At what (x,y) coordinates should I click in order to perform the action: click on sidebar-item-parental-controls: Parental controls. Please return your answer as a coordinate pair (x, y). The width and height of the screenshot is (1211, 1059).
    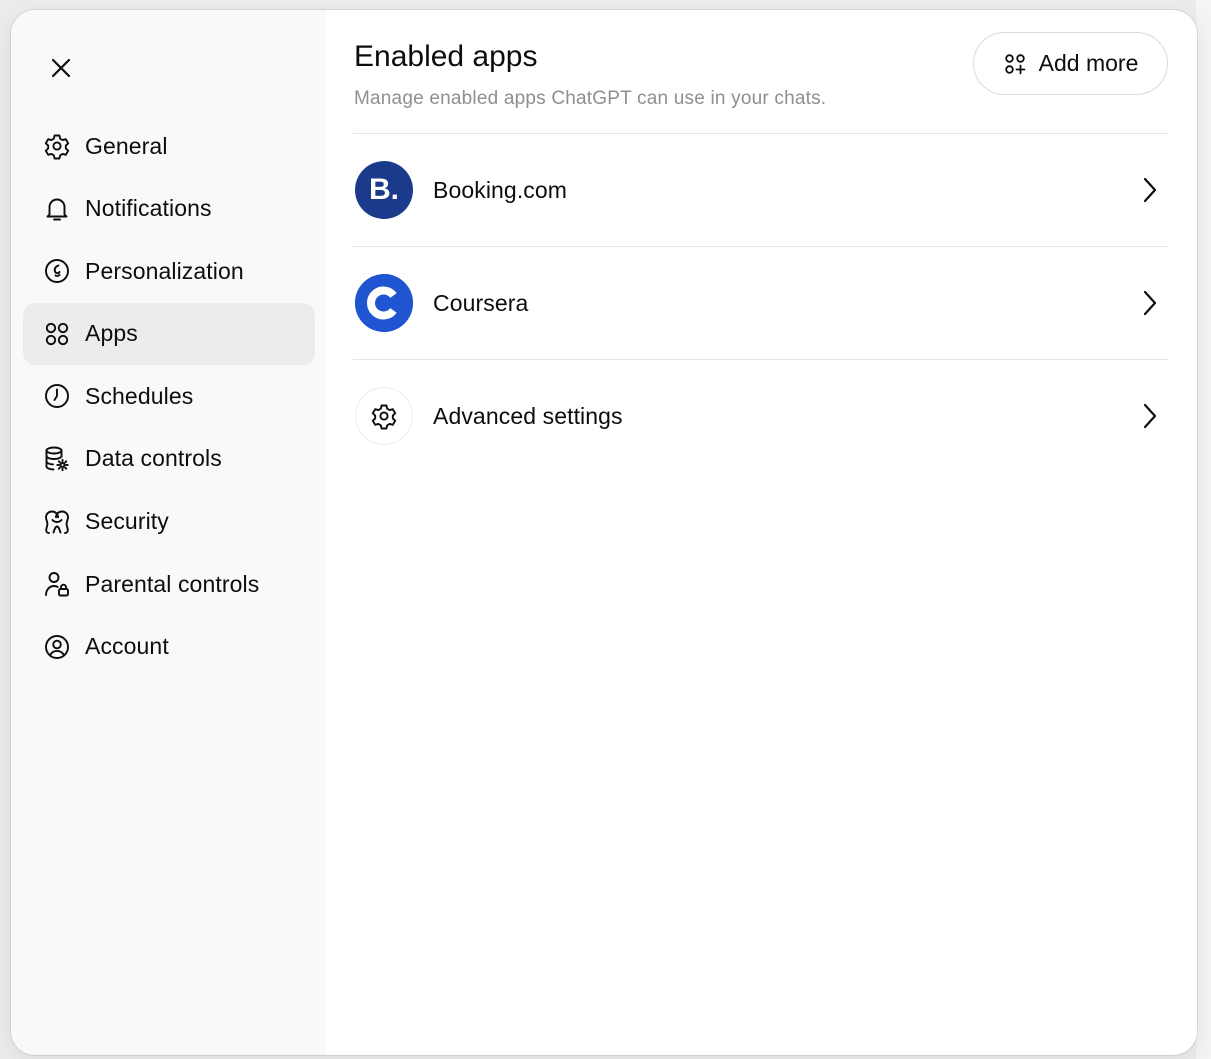
    Looking at the image, I should click on (169, 584).